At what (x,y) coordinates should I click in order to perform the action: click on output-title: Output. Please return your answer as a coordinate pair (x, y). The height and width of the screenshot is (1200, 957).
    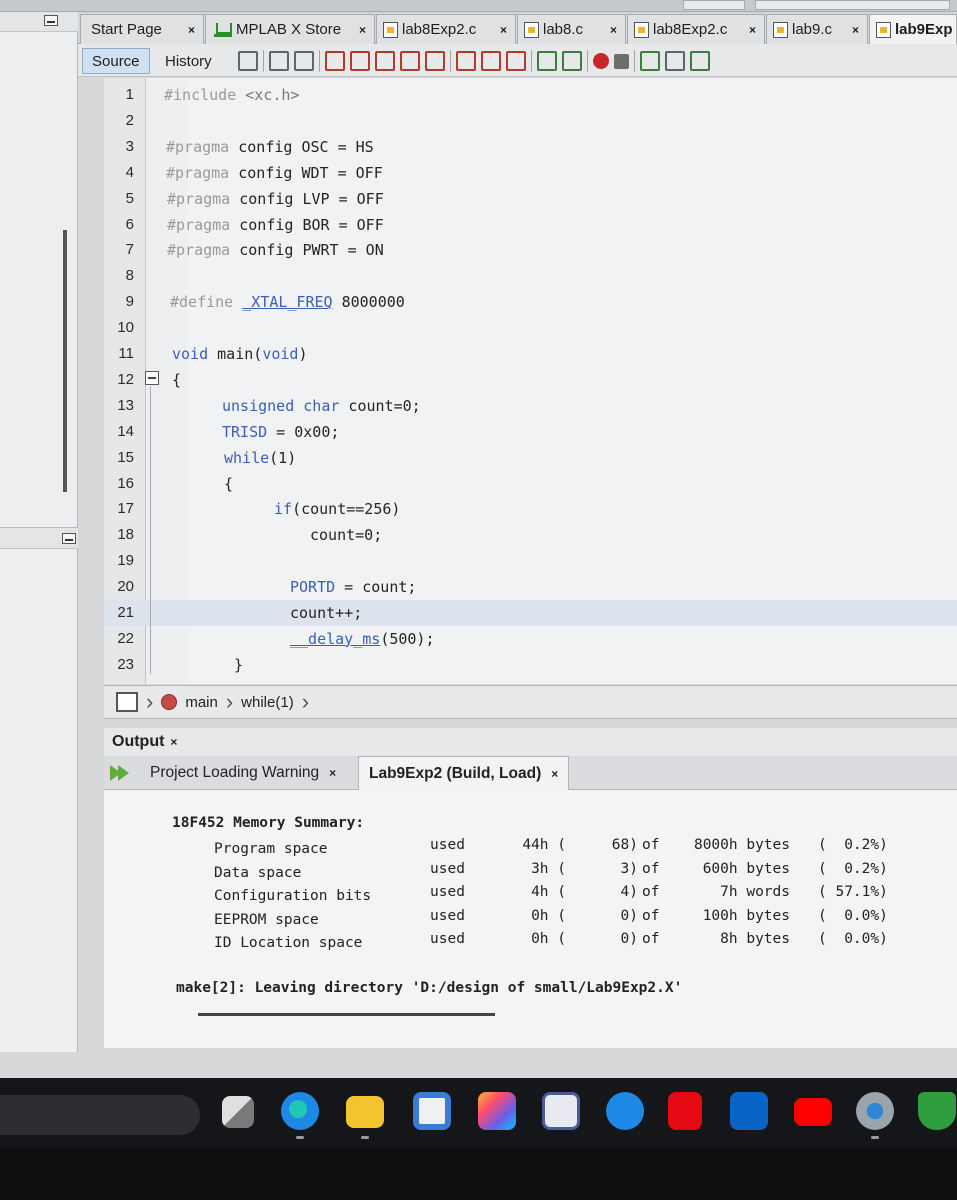
    Looking at the image, I should click on (138, 742).